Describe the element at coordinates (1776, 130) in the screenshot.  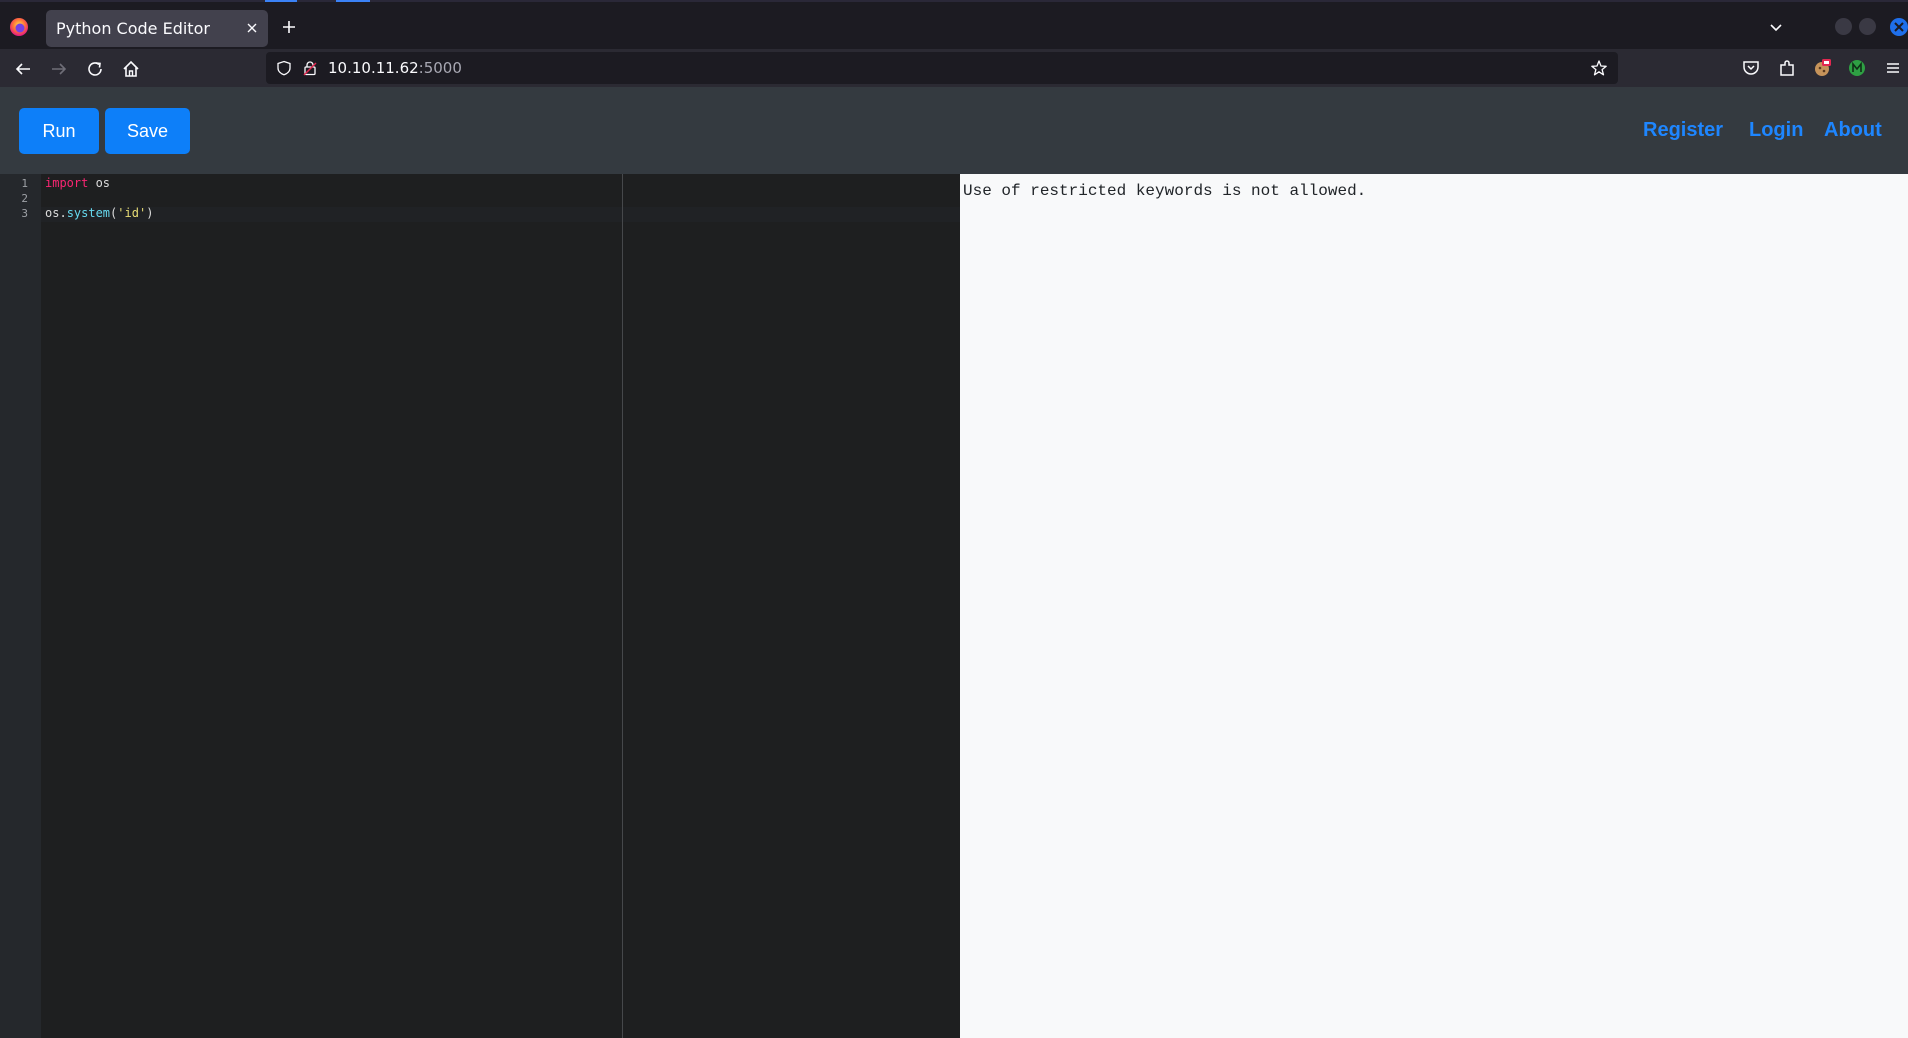
I see `login-link: Login` at that location.